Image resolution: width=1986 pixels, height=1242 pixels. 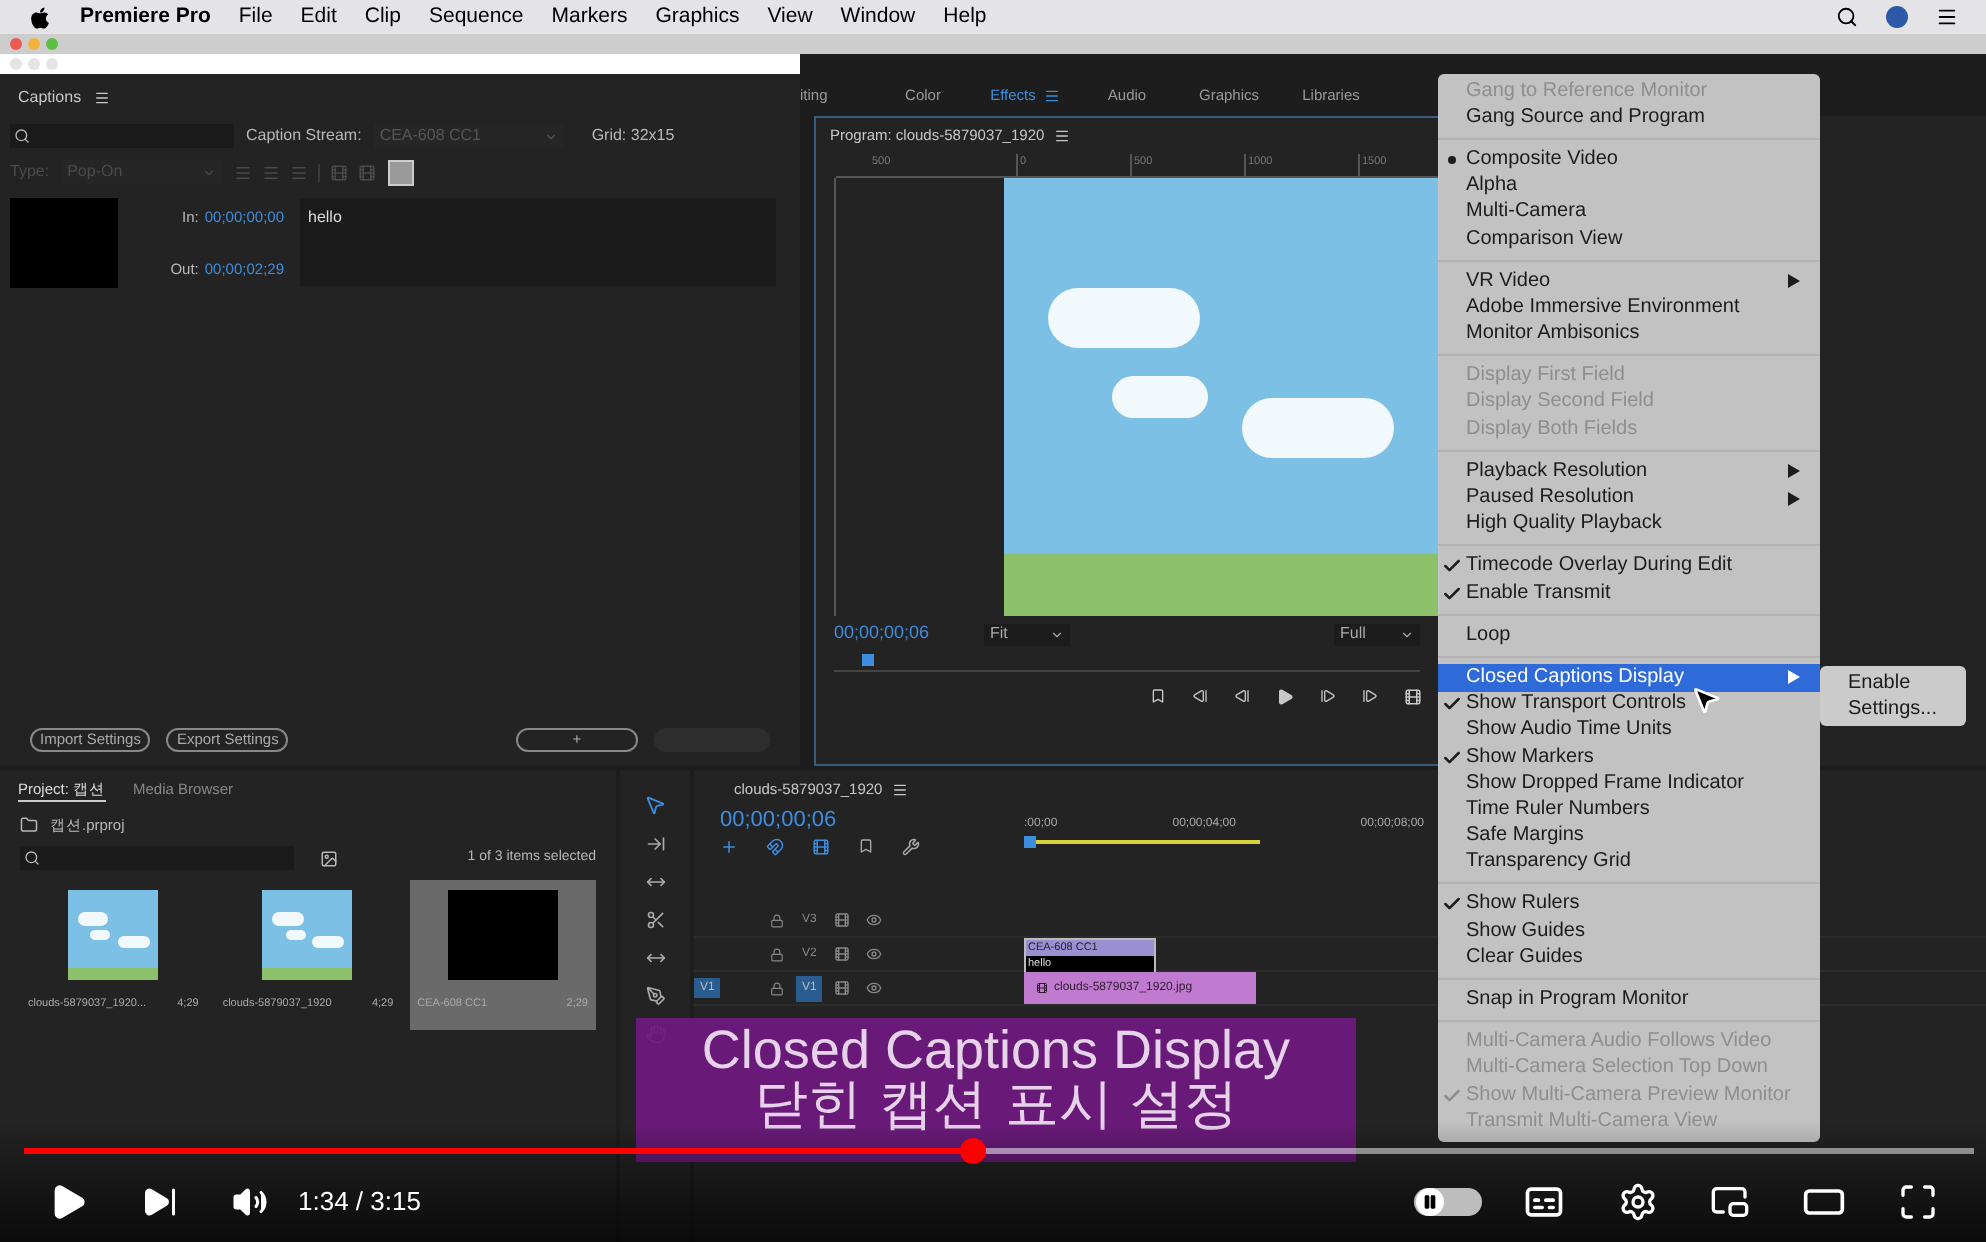 What do you see at coordinates (790, 17) in the screenshot?
I see `menu-title: View` at bounding box center [790, 17].